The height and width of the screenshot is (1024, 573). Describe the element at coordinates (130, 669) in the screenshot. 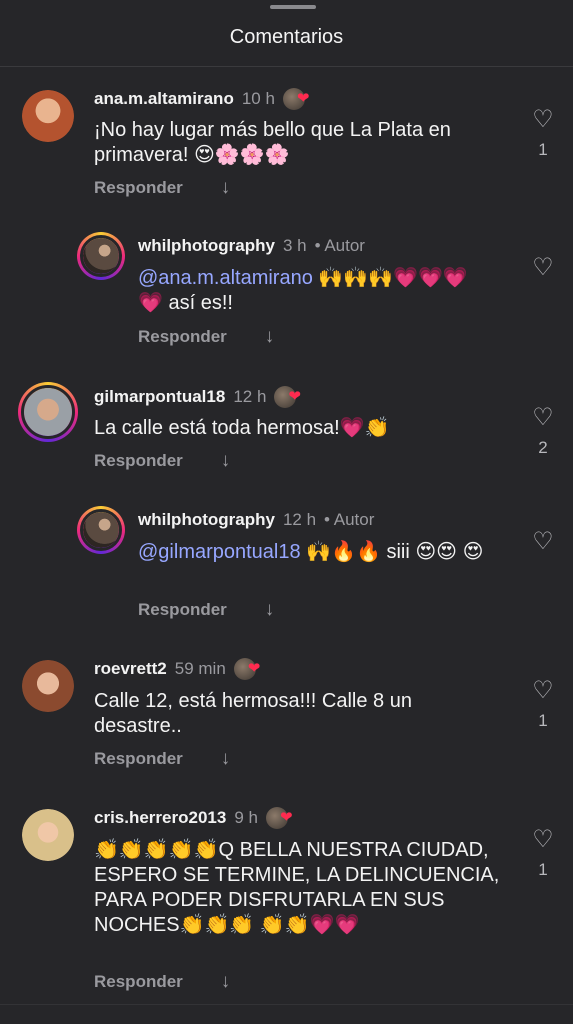

I see `username: roevrett2` at that location.